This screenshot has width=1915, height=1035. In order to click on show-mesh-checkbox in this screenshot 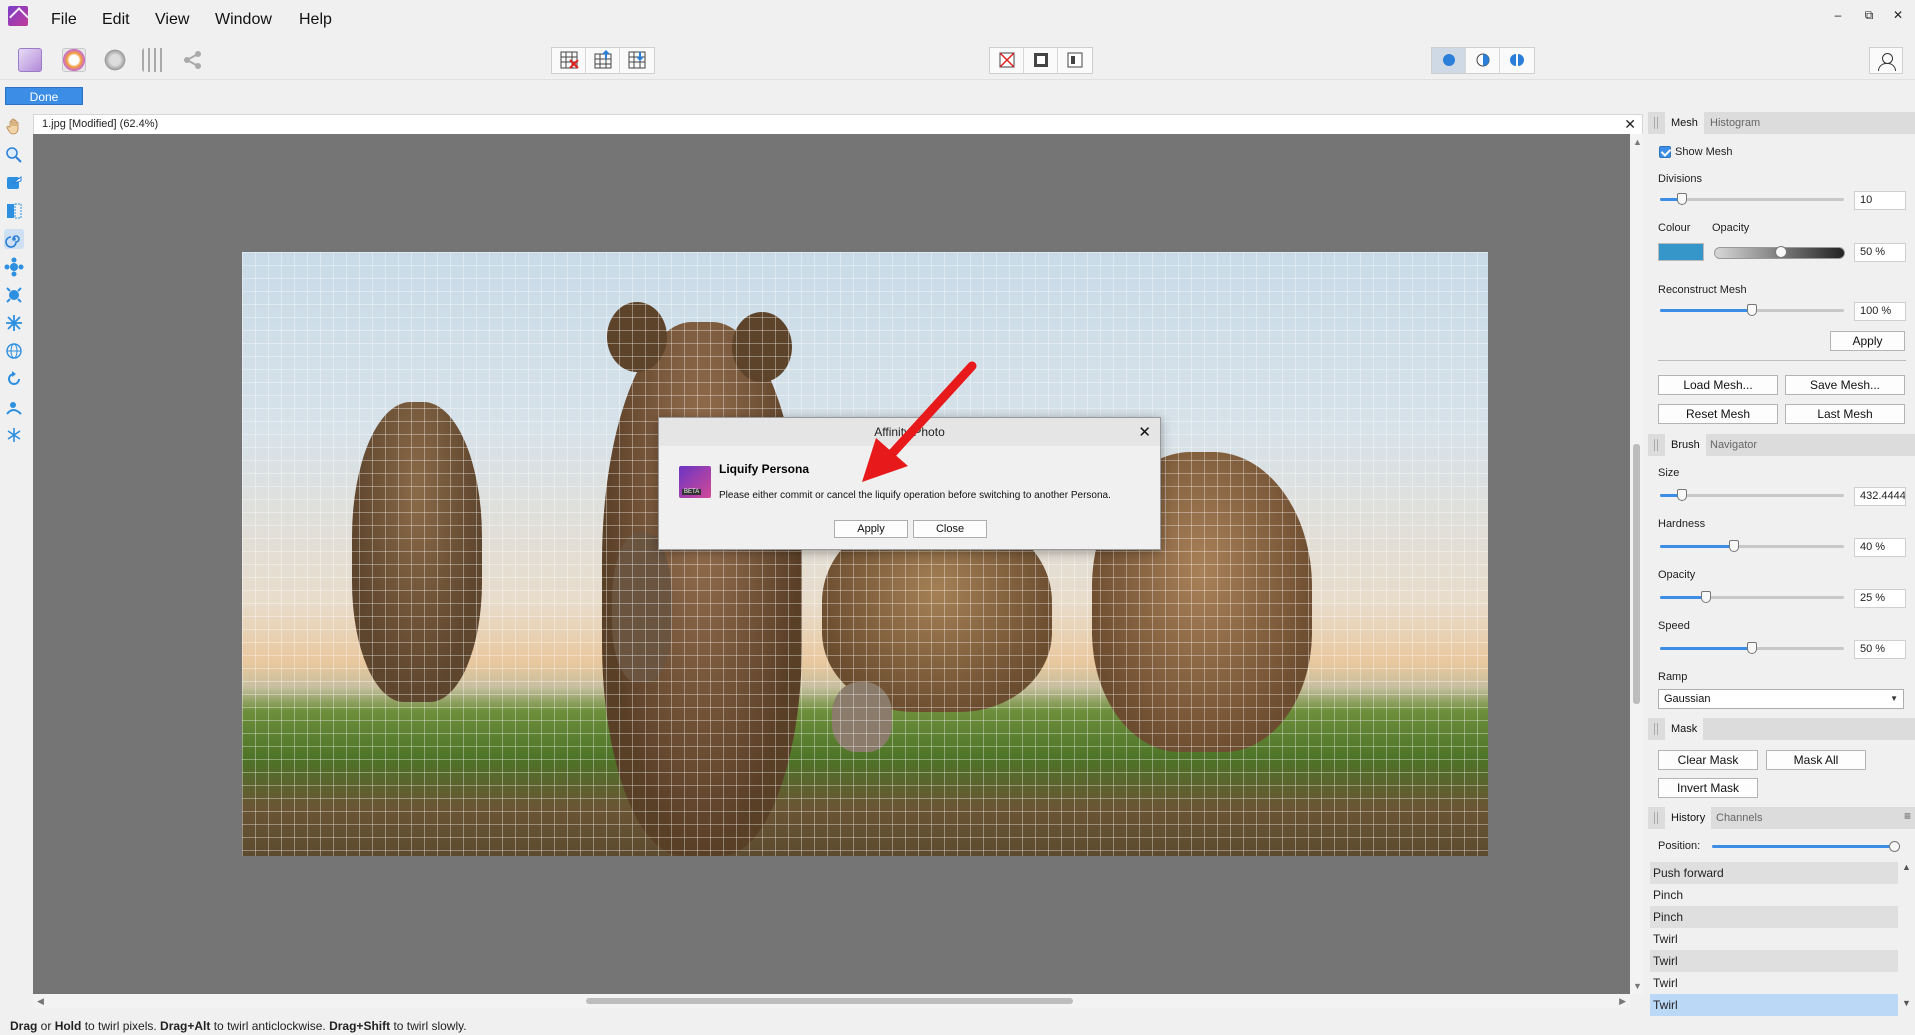, I will do `click(1665, 152)`.